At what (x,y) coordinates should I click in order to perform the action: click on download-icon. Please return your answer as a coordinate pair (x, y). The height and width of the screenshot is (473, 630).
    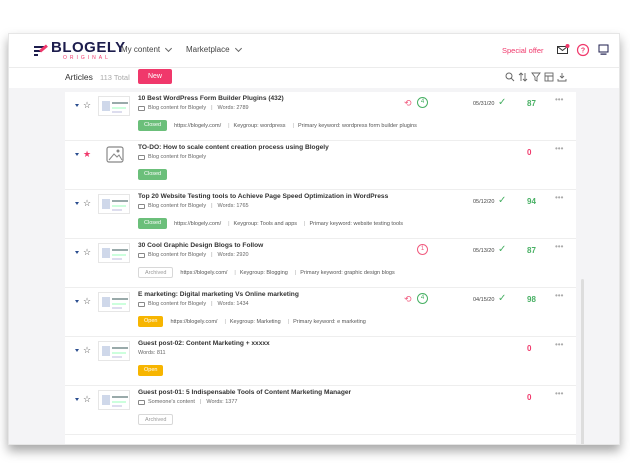
    Looking at the image, I should click on (562, 77).